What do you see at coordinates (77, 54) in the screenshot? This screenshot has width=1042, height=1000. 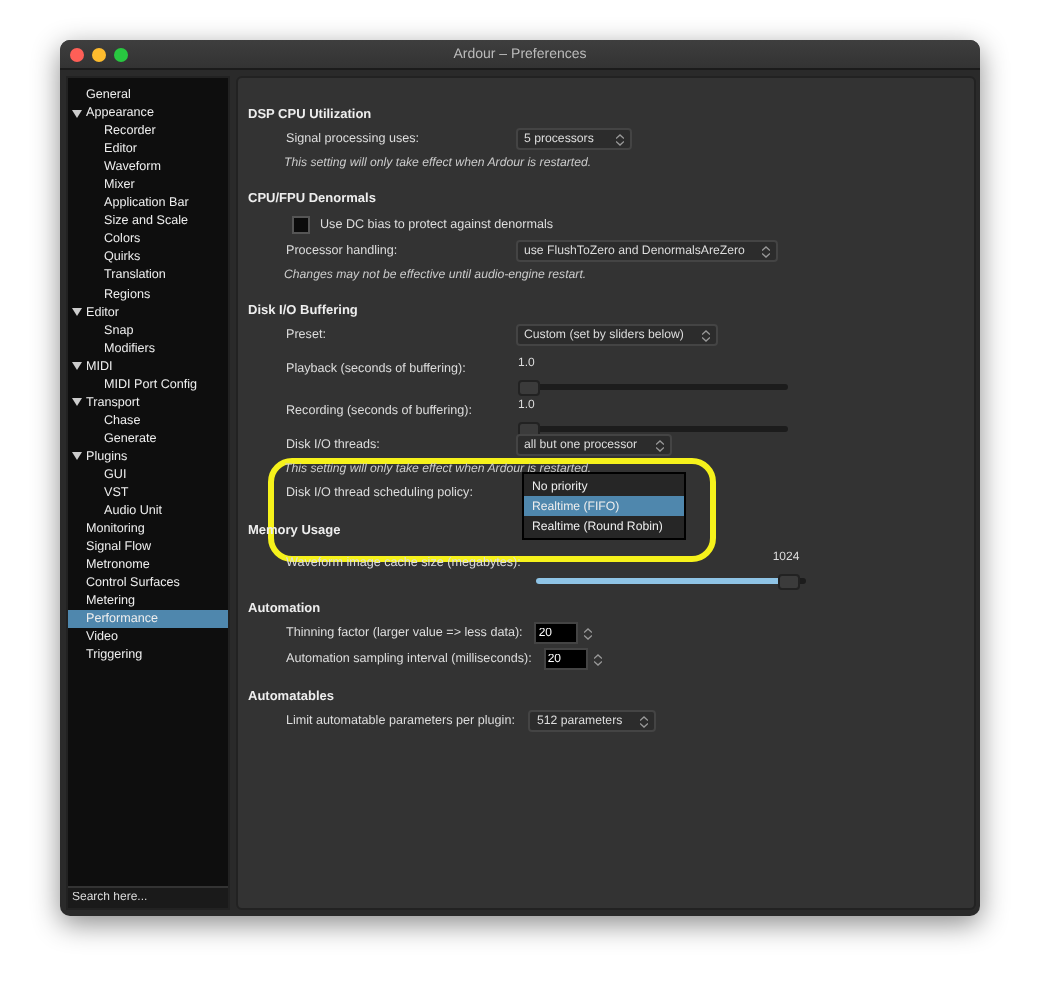 I see `close-button` at bounding box center [77, 54].